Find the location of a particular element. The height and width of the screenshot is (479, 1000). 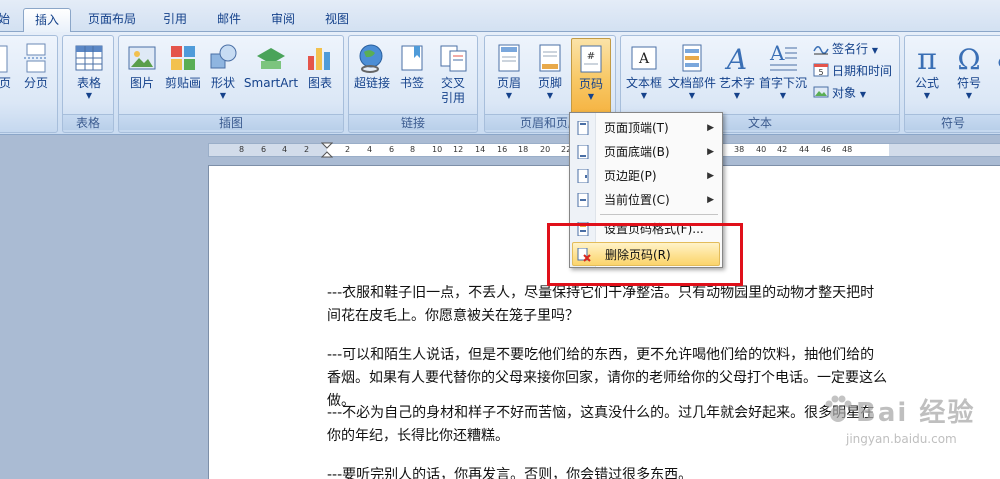

date-time-button: 5 日期和时间 is located at coordinates (852, 71).